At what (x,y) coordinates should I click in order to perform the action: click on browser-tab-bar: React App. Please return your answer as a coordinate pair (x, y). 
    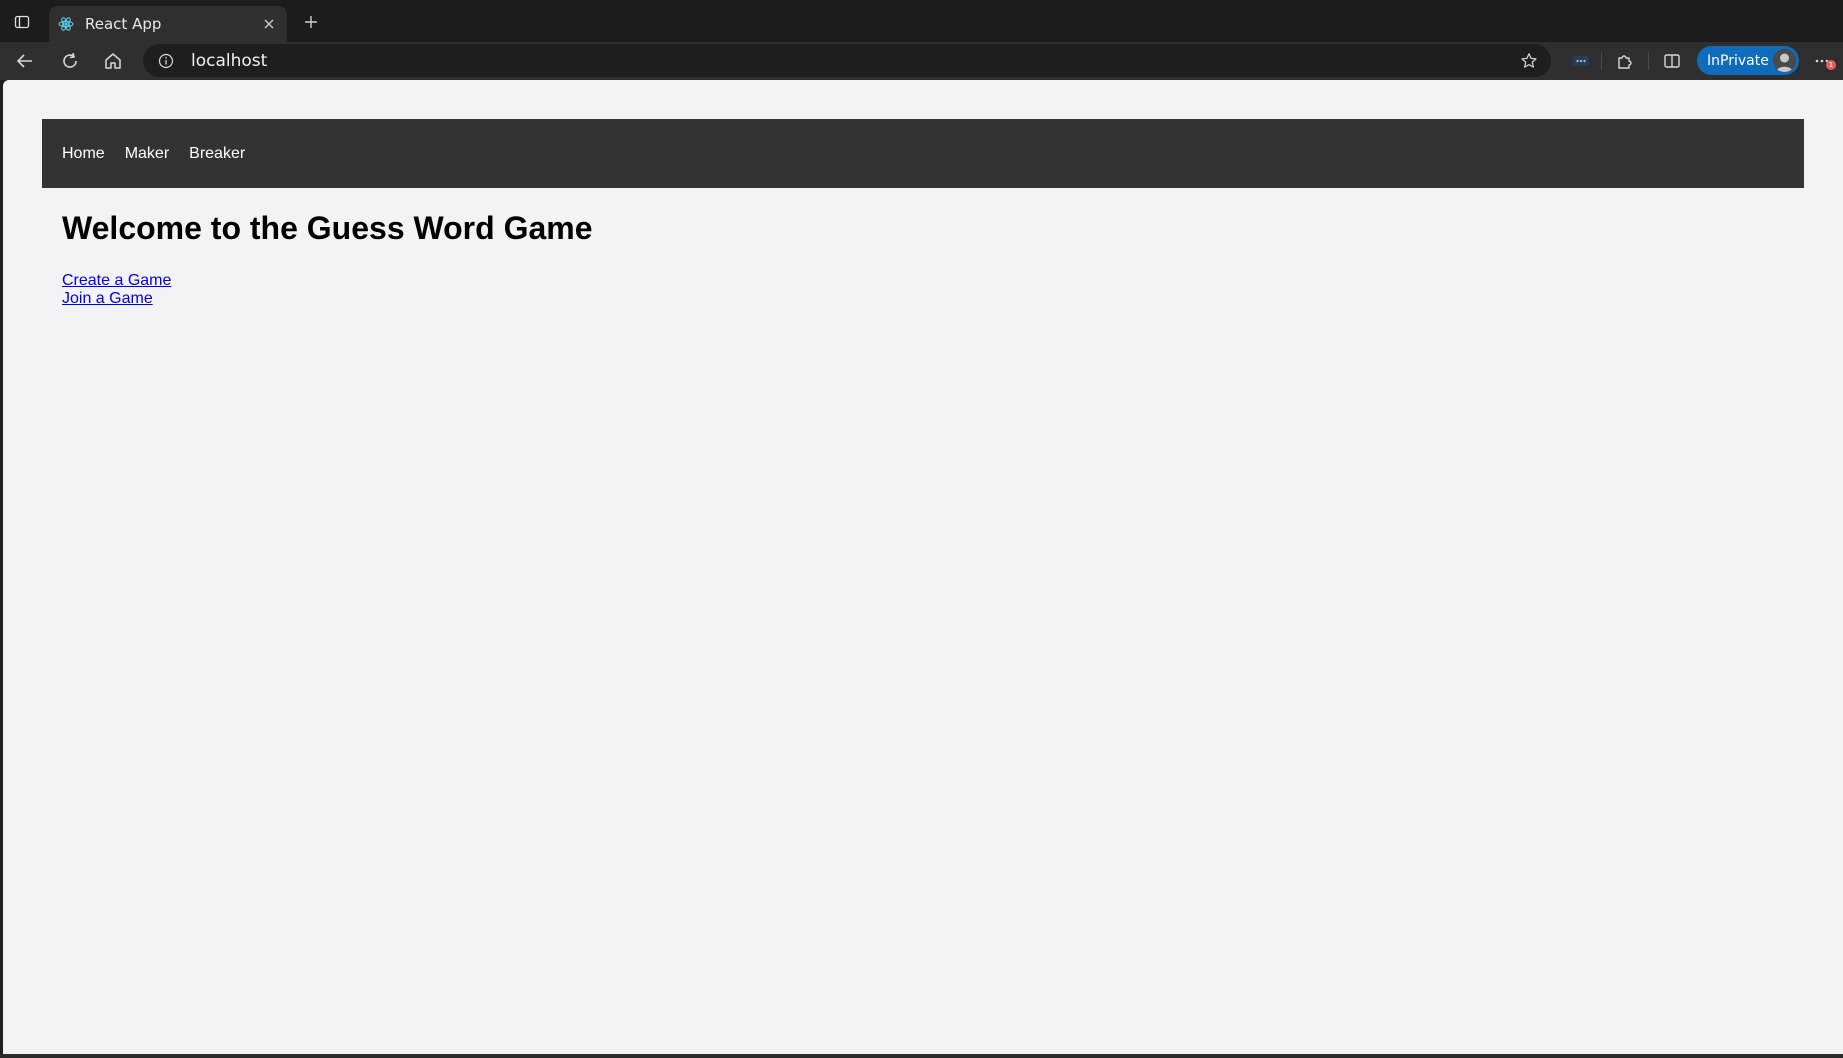
    Looking at the image, I should click on (921, 21).